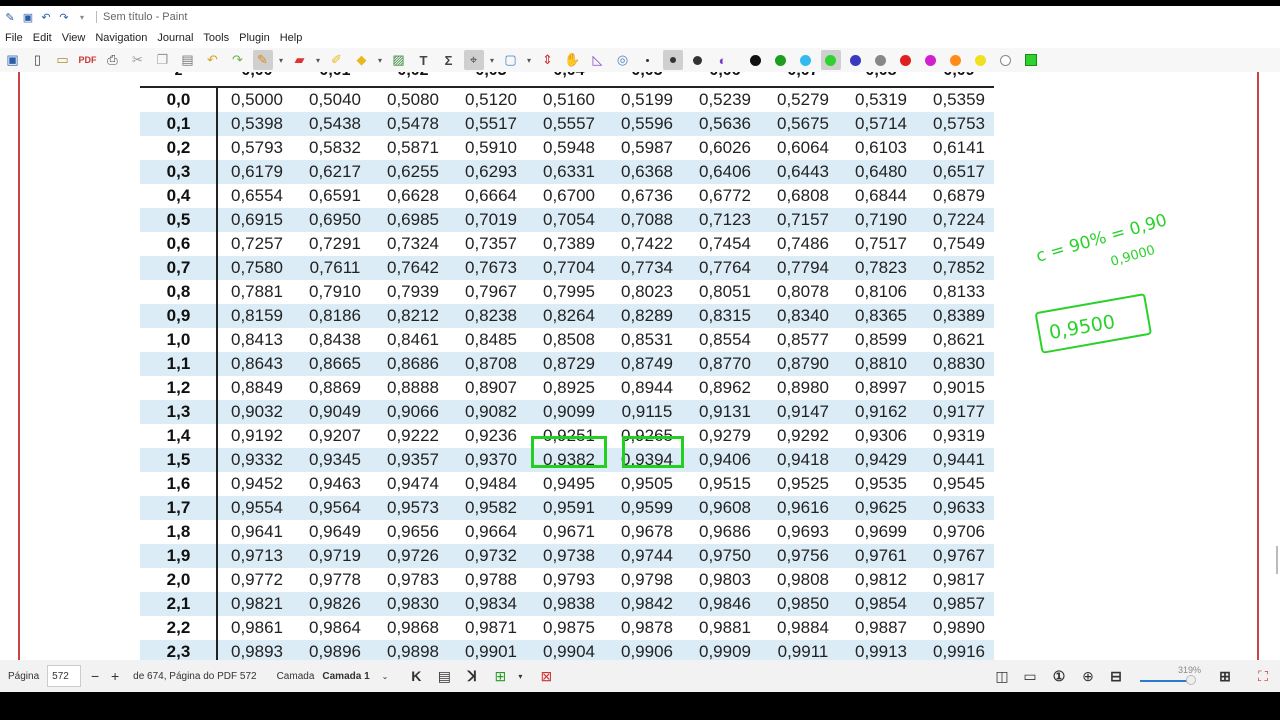 Image resolution: width=1280 pixels, height=720 pixels. What do you see at coordinates (337, 60) in the screenshot?
I see `highlighter-icon: ✐` at bounding box center [337, 60].